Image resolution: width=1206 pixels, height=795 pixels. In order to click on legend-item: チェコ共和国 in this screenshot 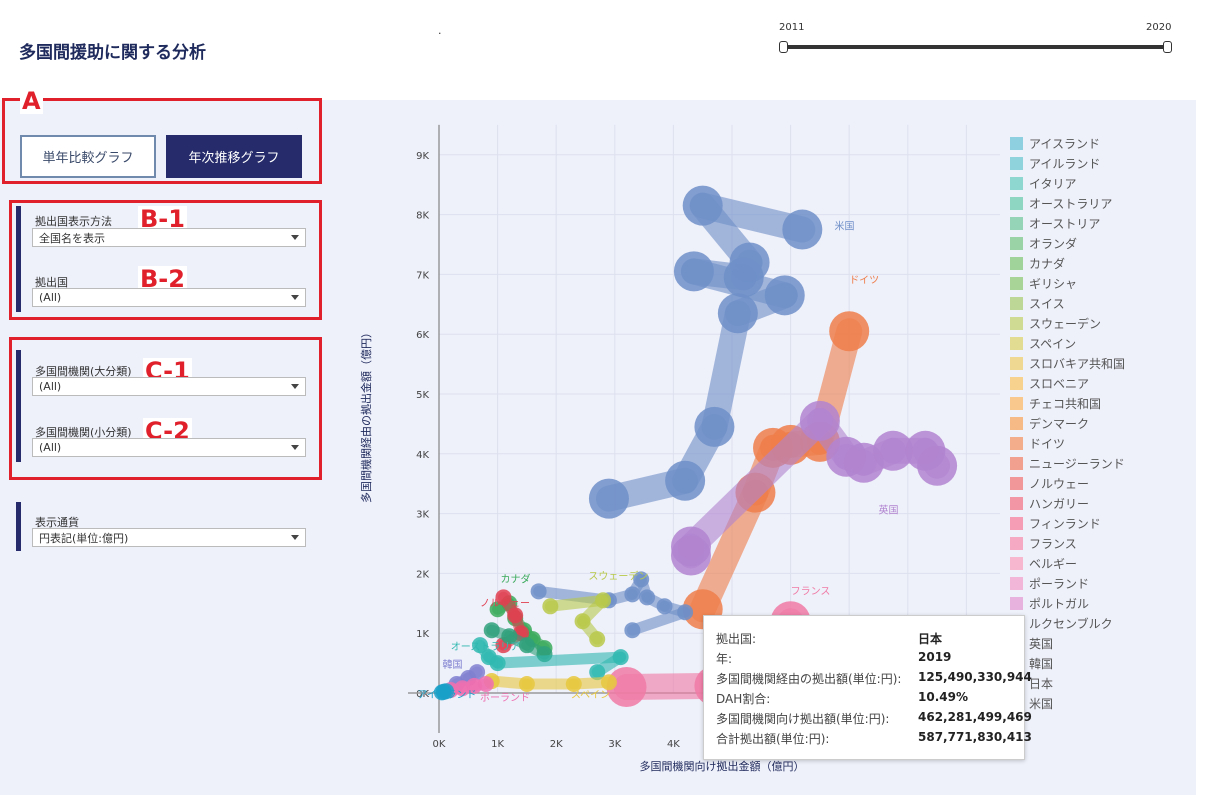, I will do `click(1055, 403)`.